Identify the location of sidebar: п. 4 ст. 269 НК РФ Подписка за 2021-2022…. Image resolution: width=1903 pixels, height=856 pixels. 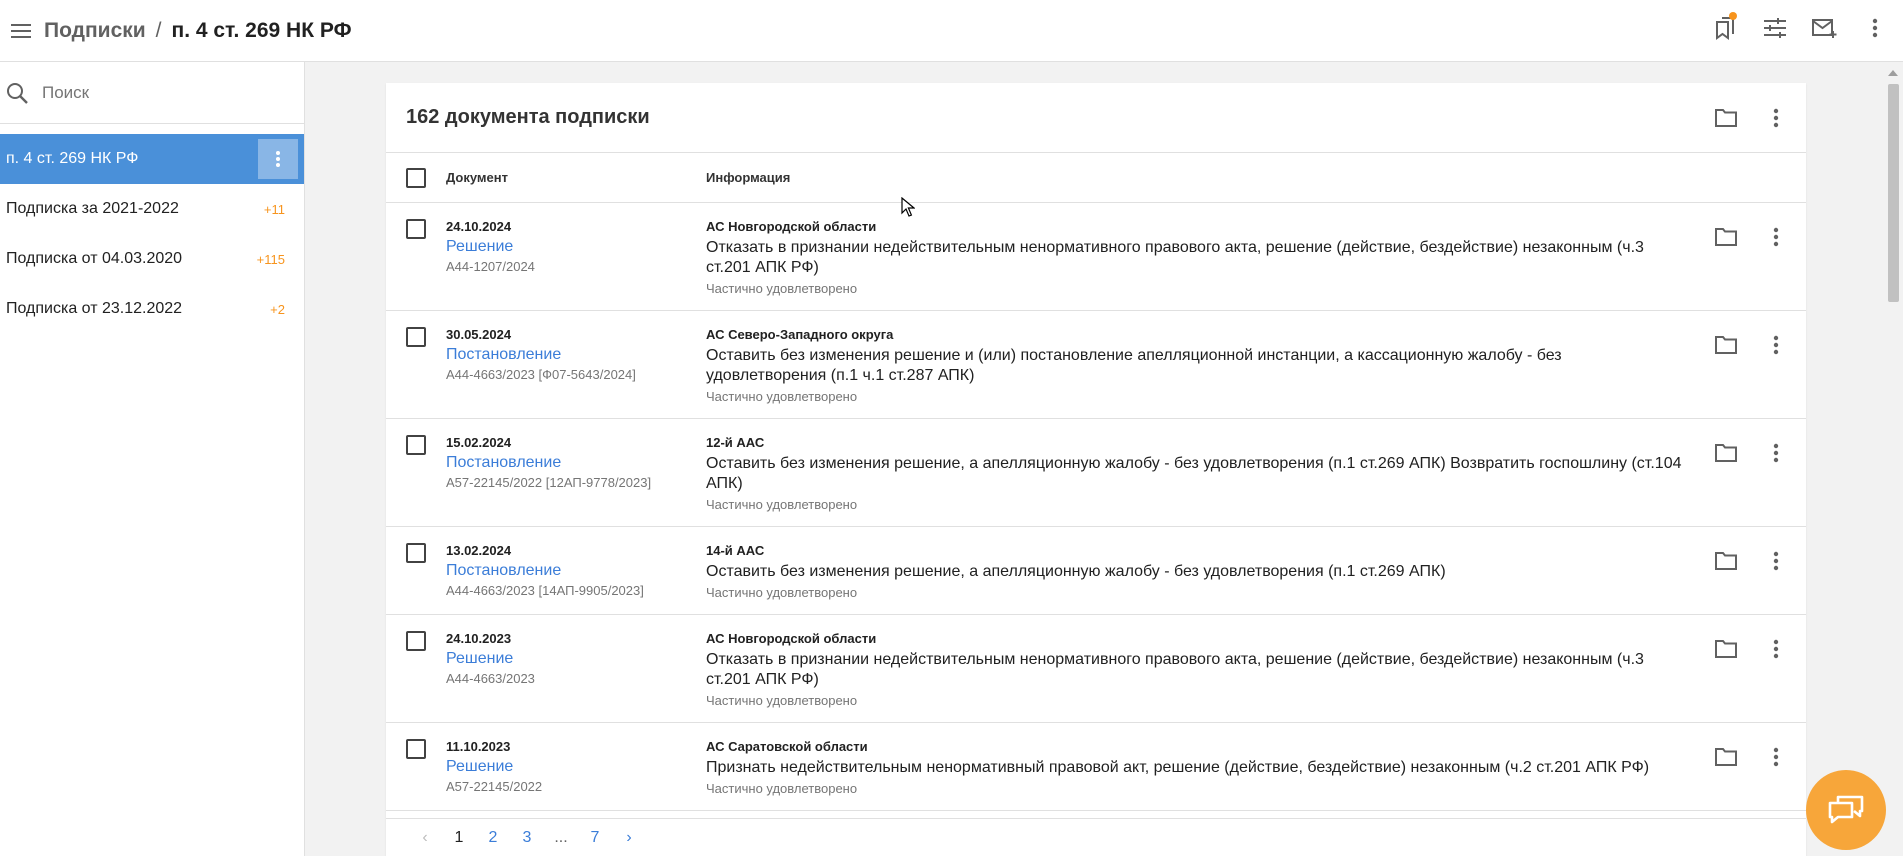
(152, 459).